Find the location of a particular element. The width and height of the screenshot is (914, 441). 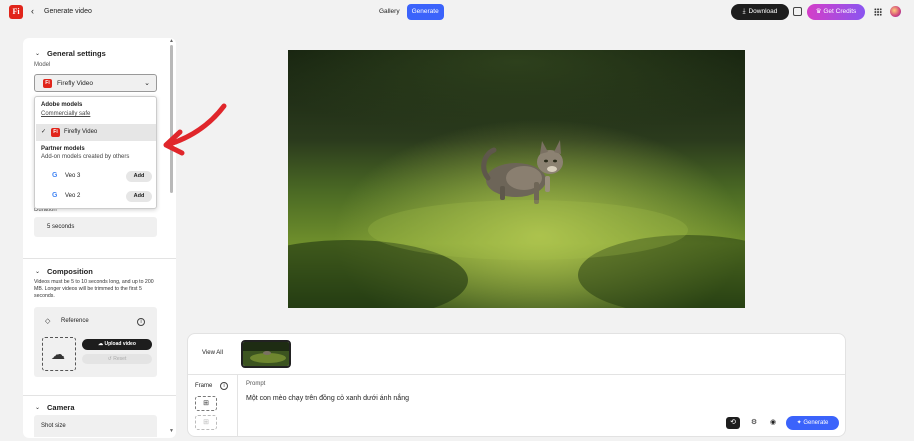

upload-dropzone: ☁ is located at coordinates (59, 354).